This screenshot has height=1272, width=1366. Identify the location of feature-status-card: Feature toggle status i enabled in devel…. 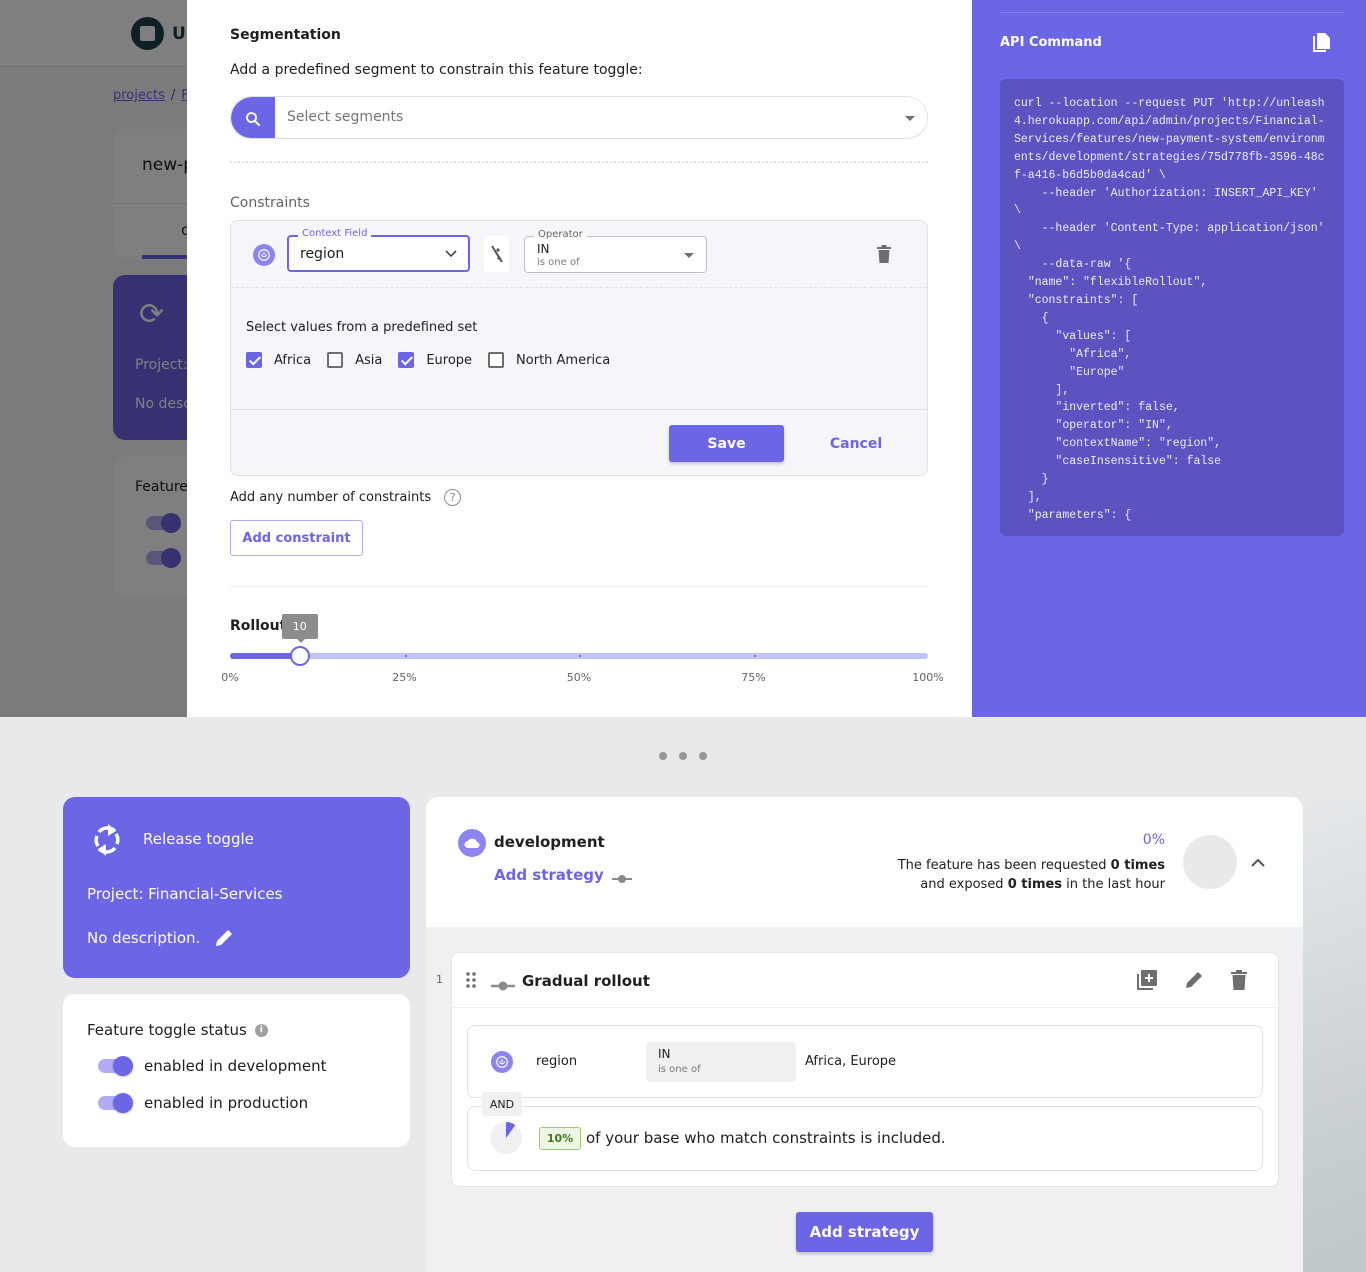
(236, 1070).